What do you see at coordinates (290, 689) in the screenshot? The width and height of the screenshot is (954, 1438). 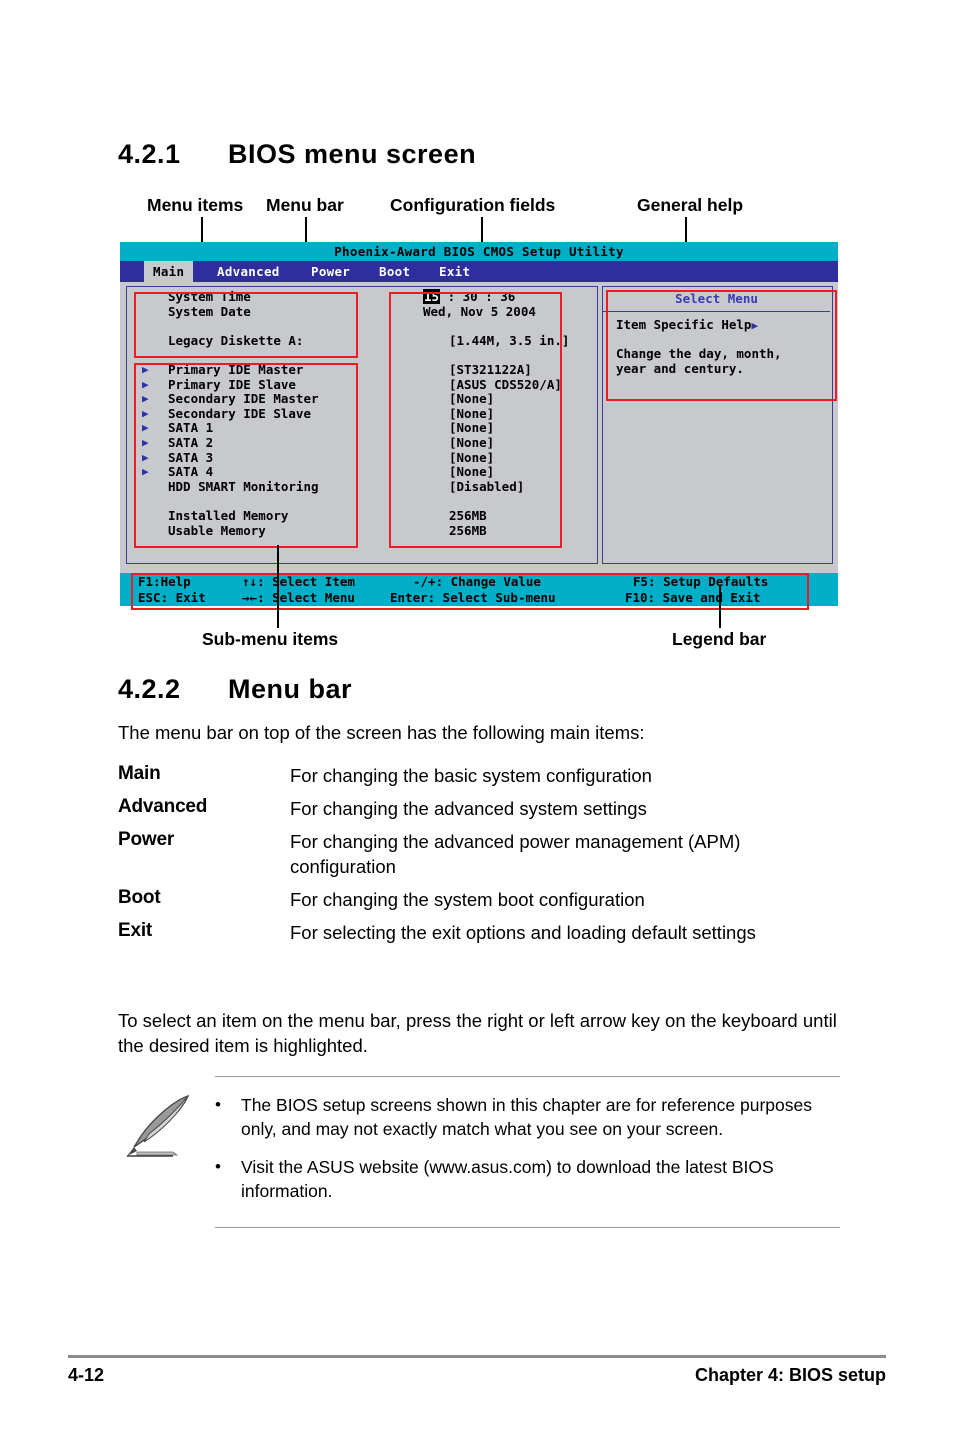 I see `section-title-422: Menu bar` at bounding box center [290, 689].